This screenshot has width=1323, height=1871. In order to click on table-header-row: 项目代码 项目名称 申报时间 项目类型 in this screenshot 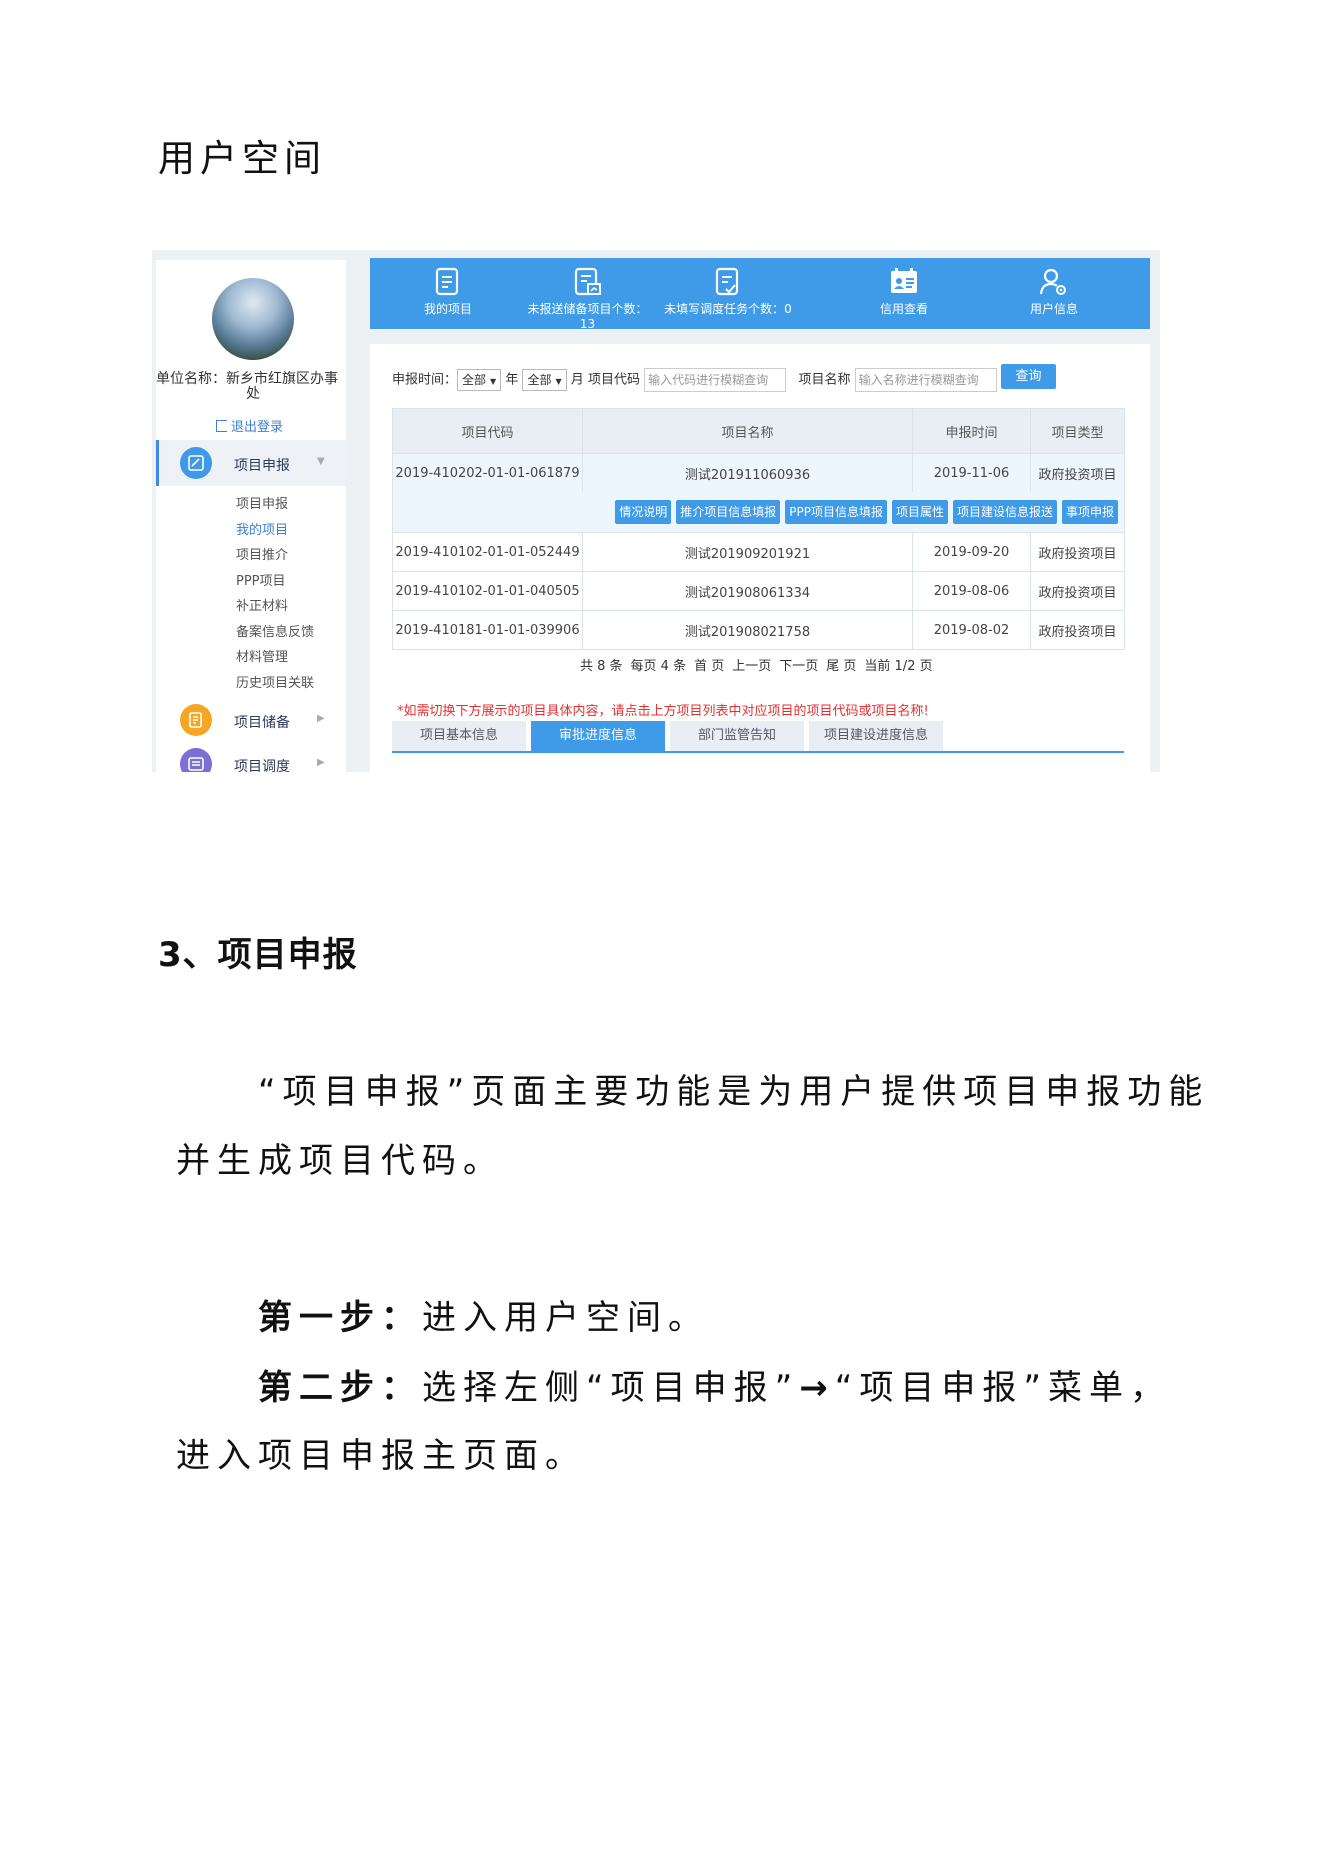, I will do `click(758, 431)`.